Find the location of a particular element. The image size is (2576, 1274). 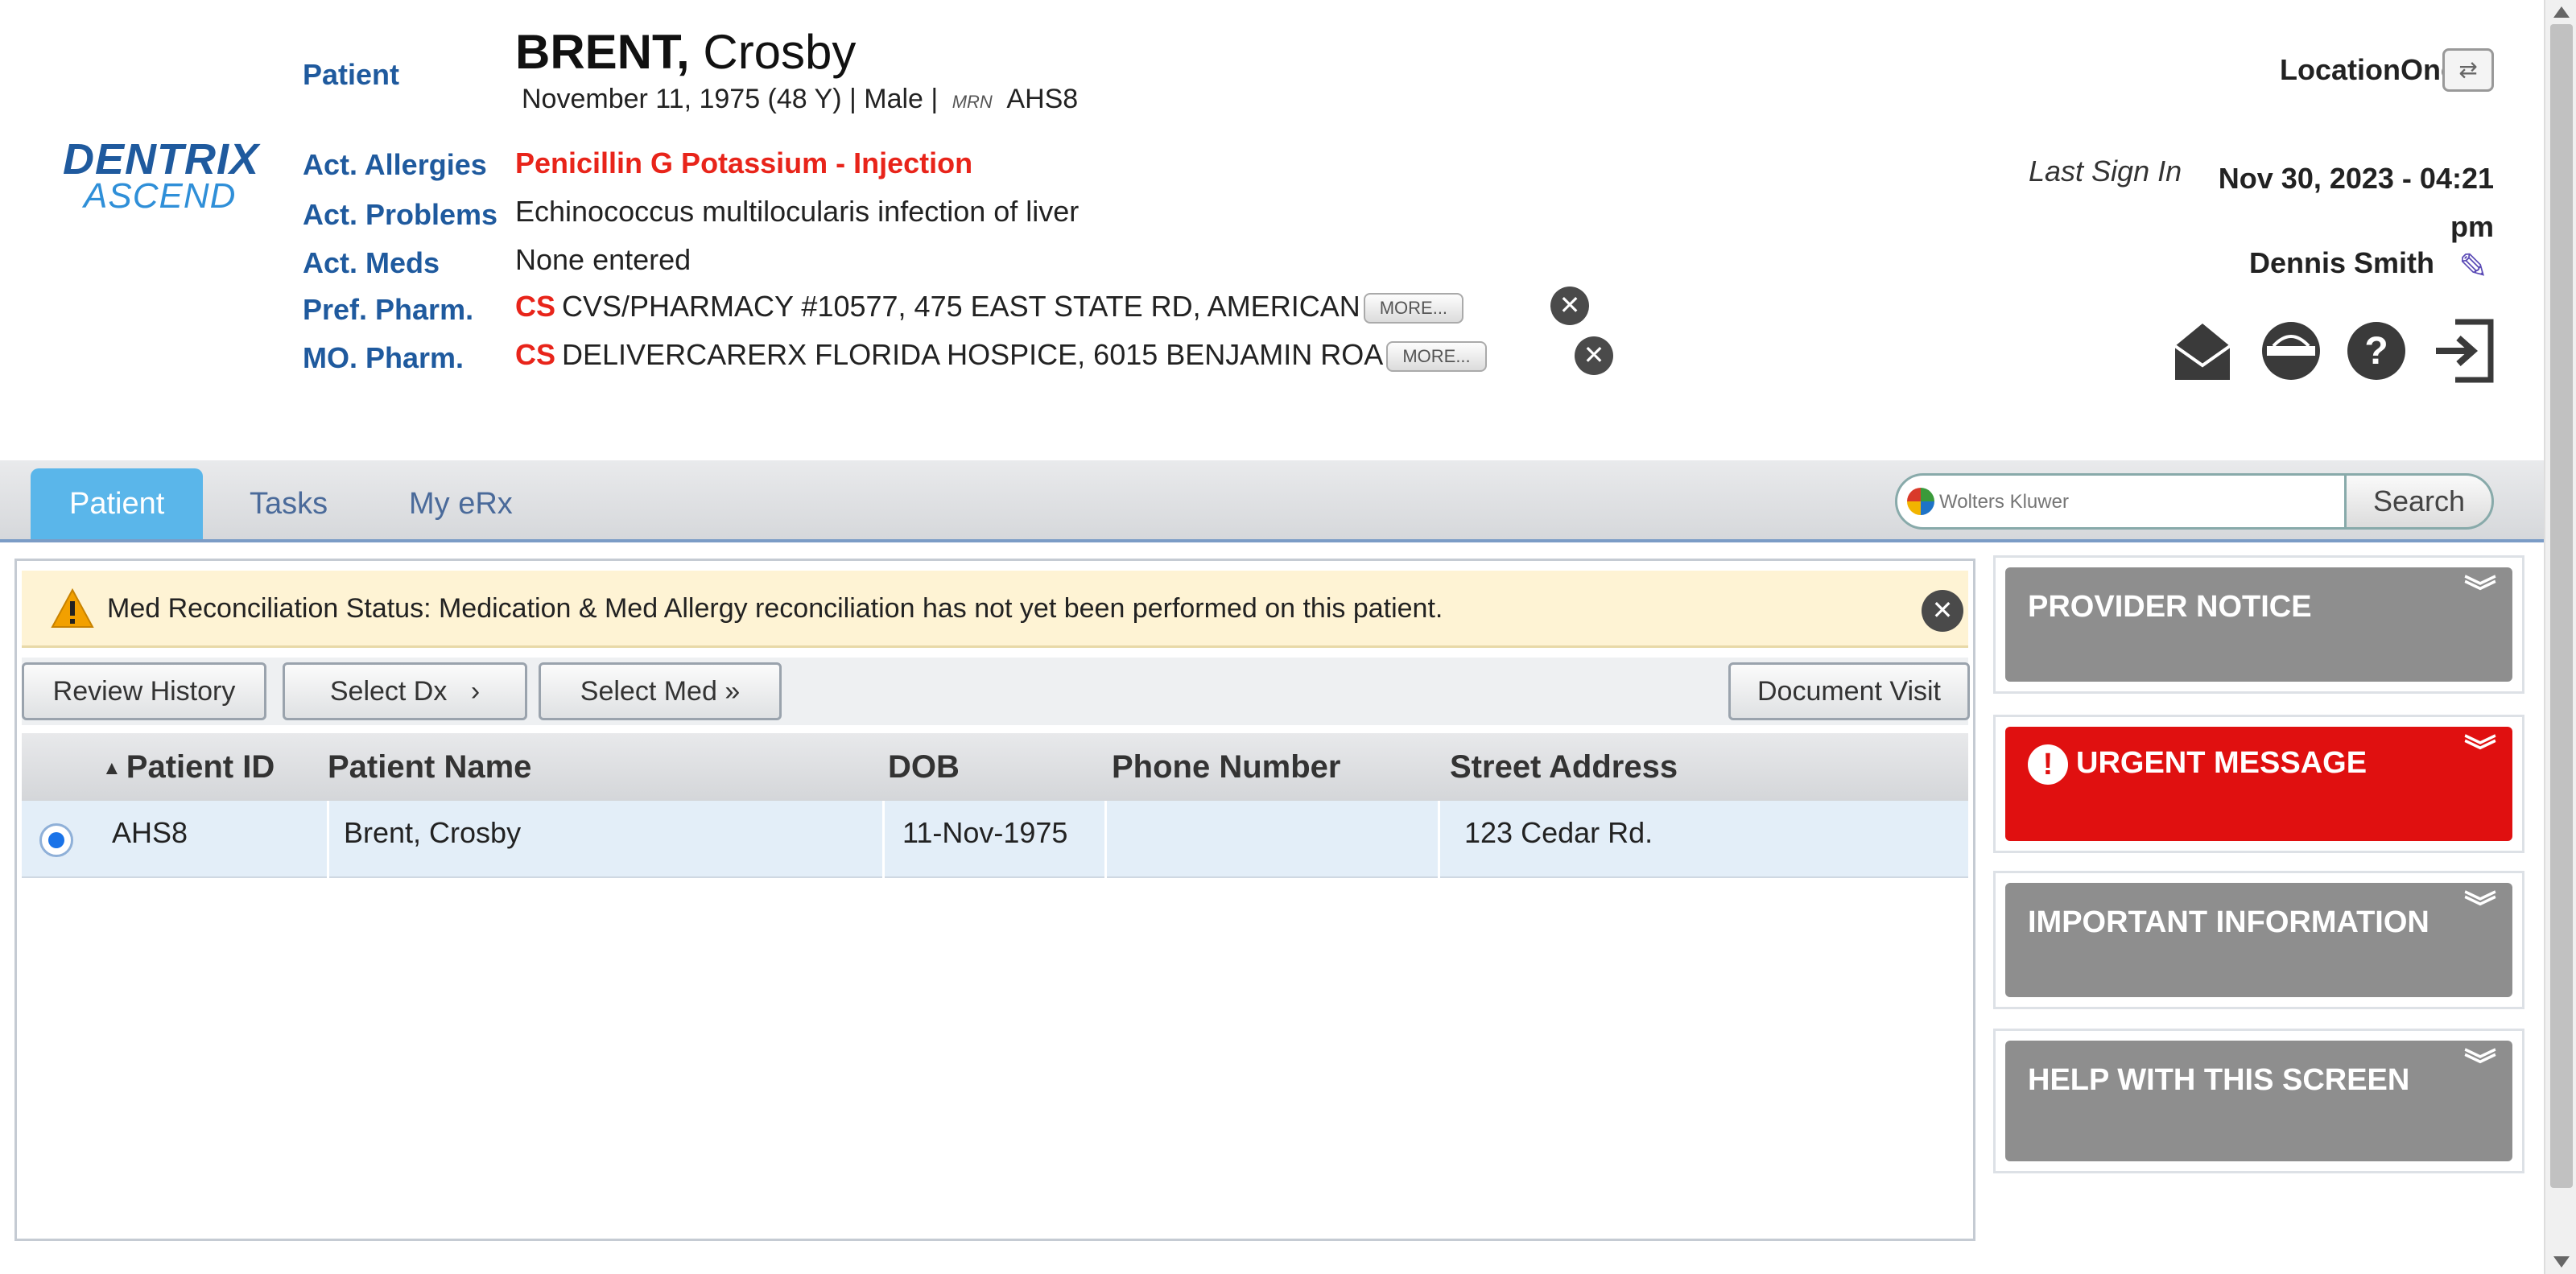

patient-label: Patient is located at coordinates (351, 74).